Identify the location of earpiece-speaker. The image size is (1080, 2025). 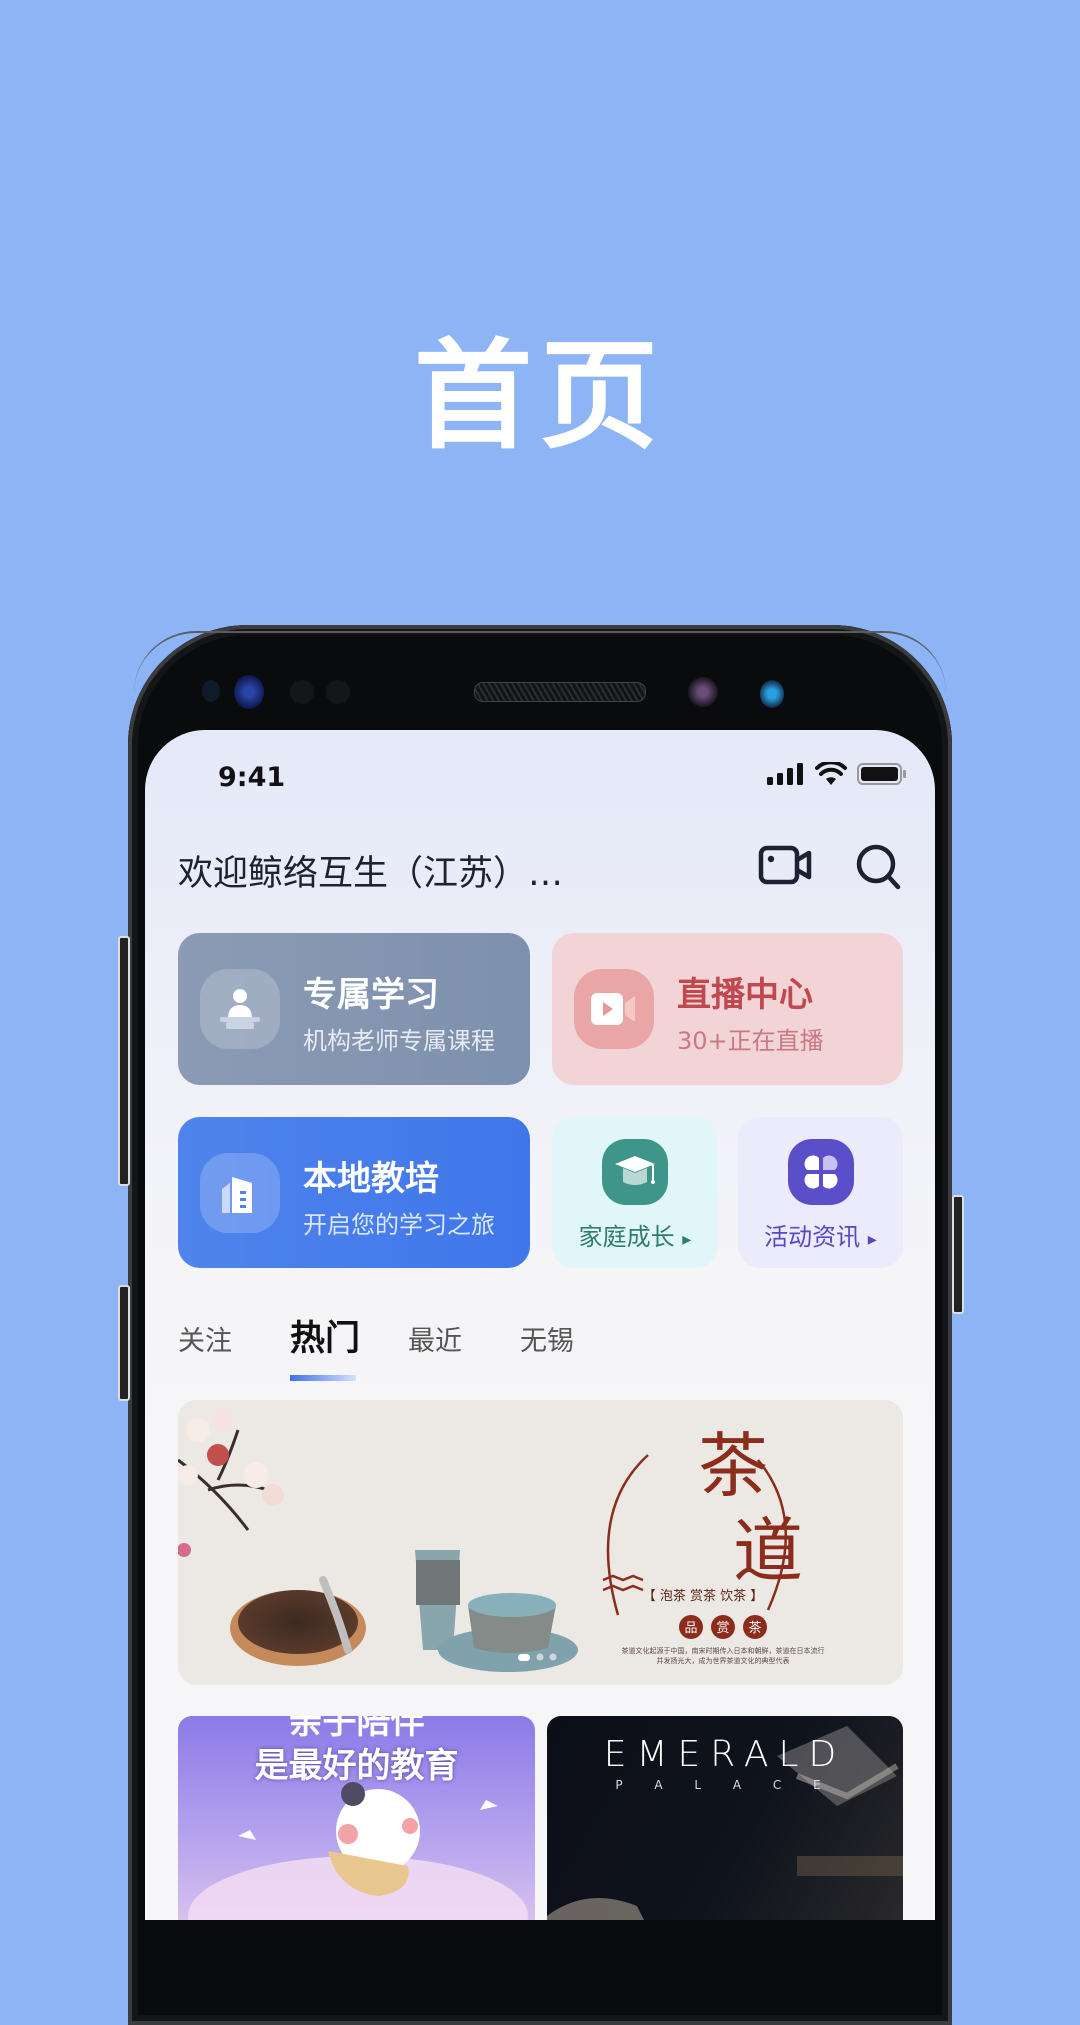
(560, 692).